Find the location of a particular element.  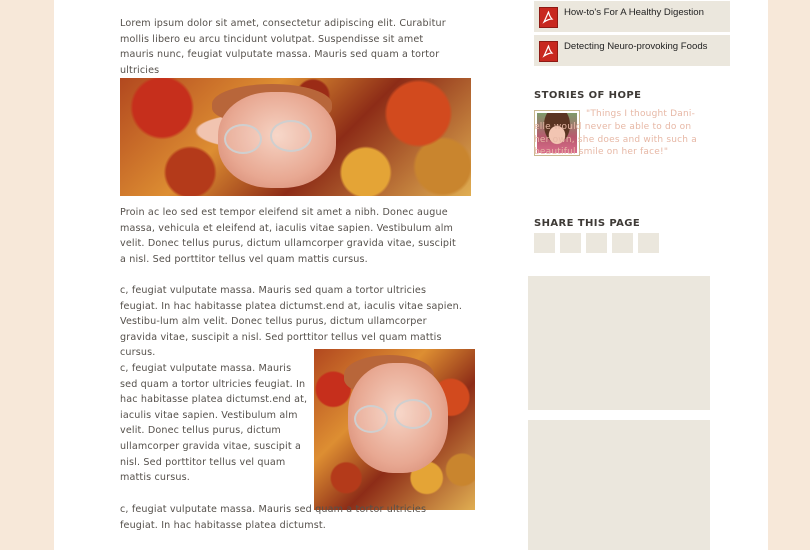

stories-of-hope-heading: STORIES OF HOPE is located at coordinates (588, 95).